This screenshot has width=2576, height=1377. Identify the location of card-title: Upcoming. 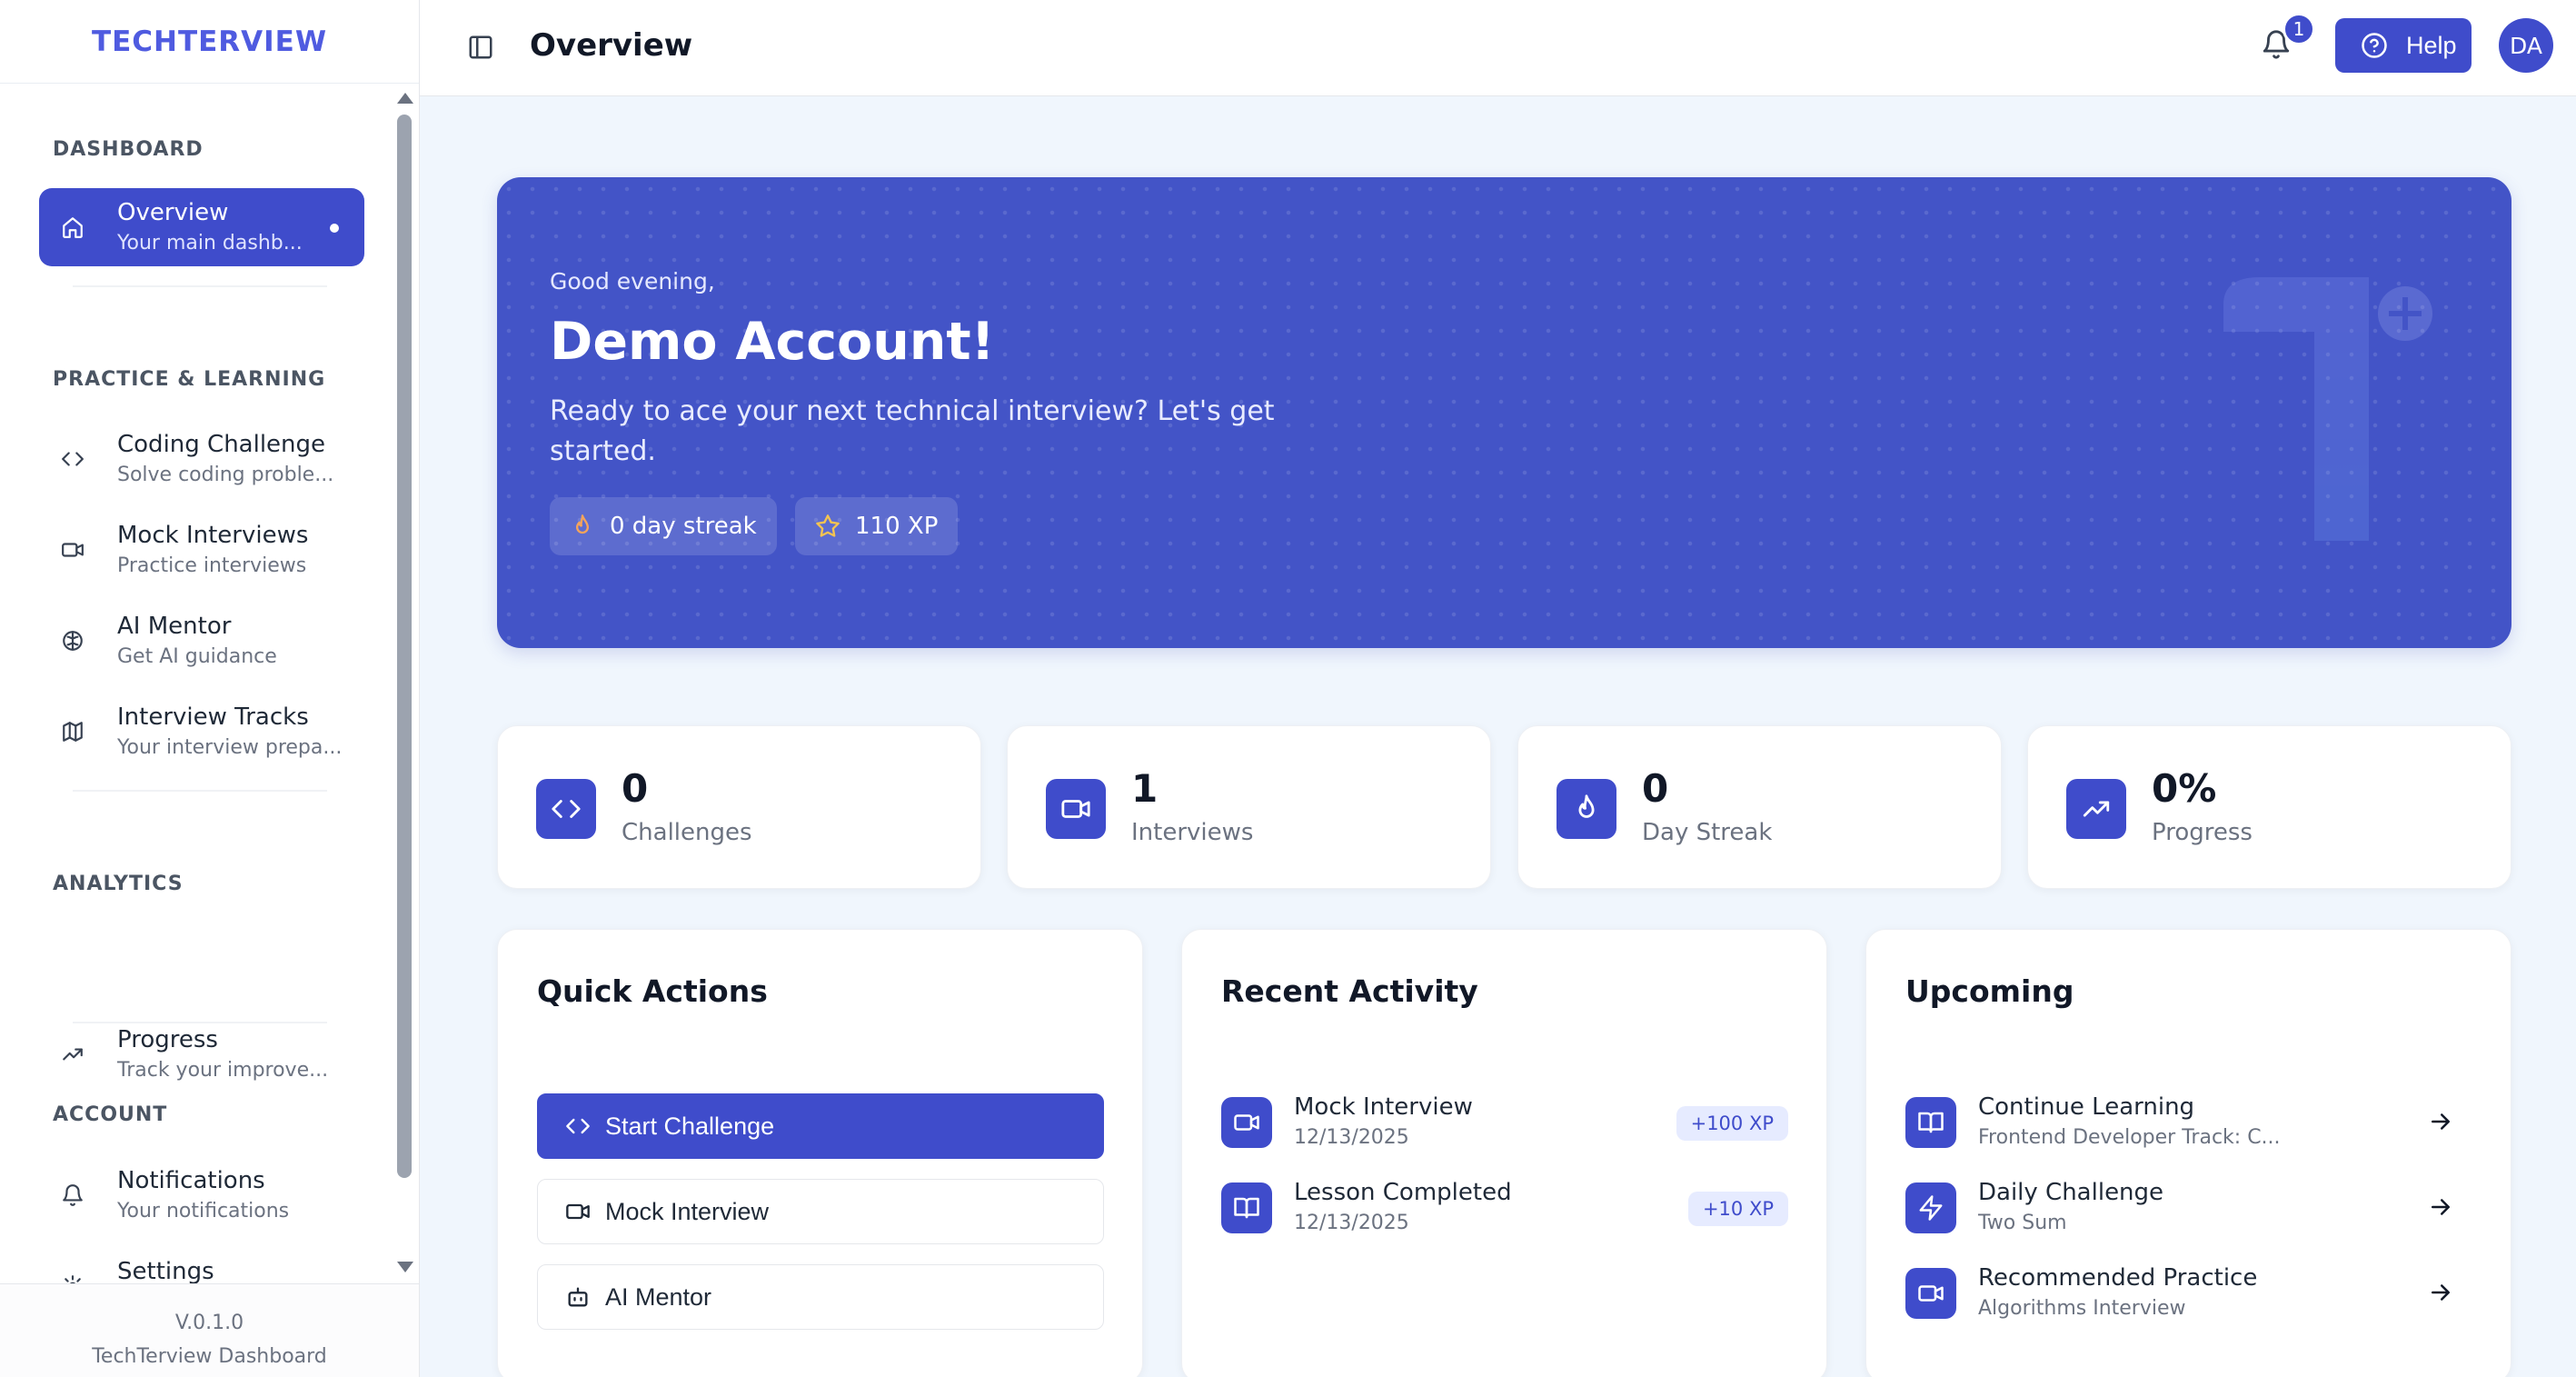
(1989, 991).